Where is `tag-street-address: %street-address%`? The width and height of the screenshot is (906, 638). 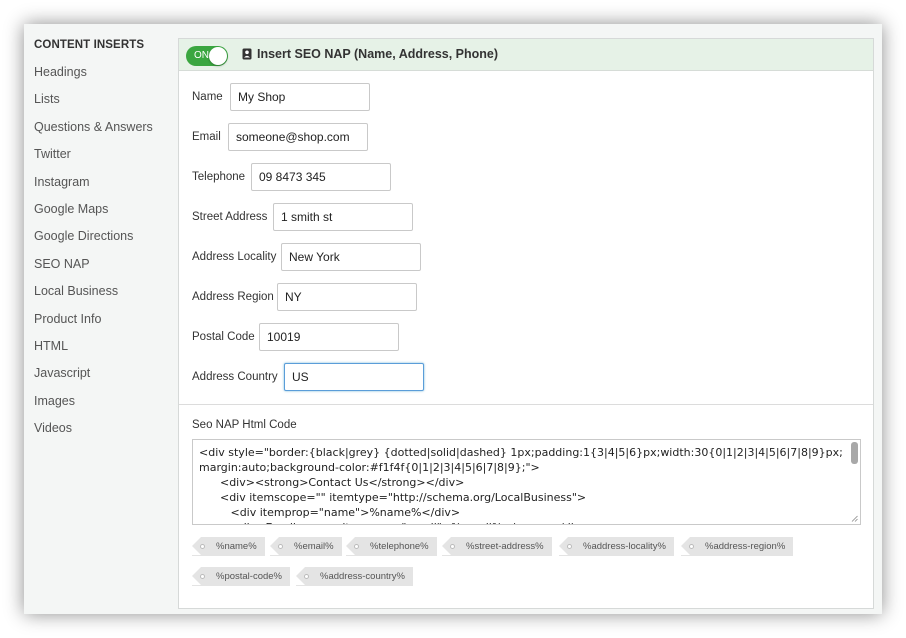
tag-street-address: %street-address% is located at coordinates (497, 546).